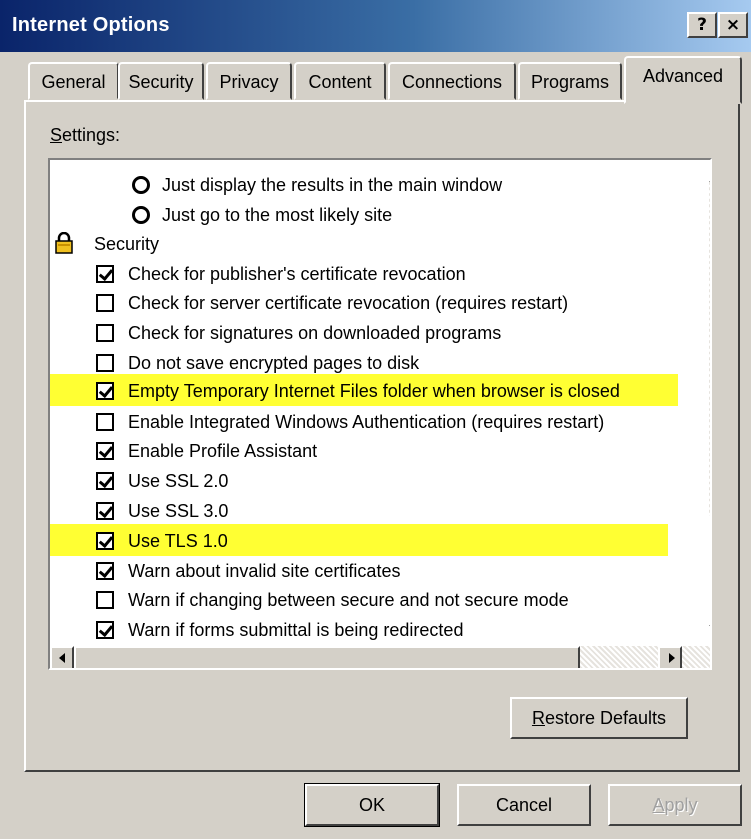 The height and width of the screenshot is (839, 751). I want to click on tab-advanced: Advanced, so click(683, 80).